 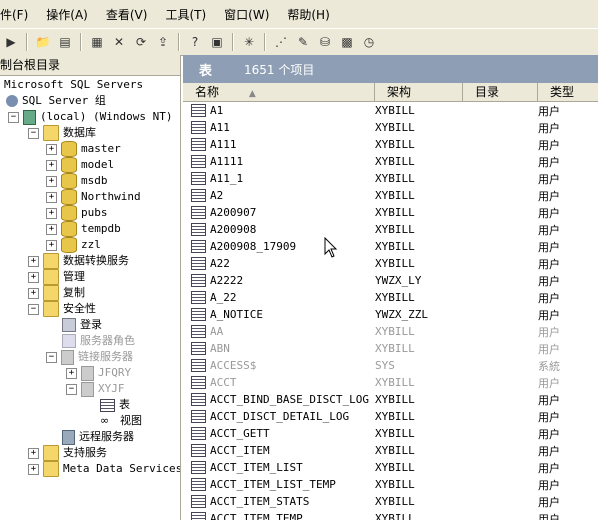 I want to click on table-row: A11 XYBILL 用户, so click(x=390, y=127).